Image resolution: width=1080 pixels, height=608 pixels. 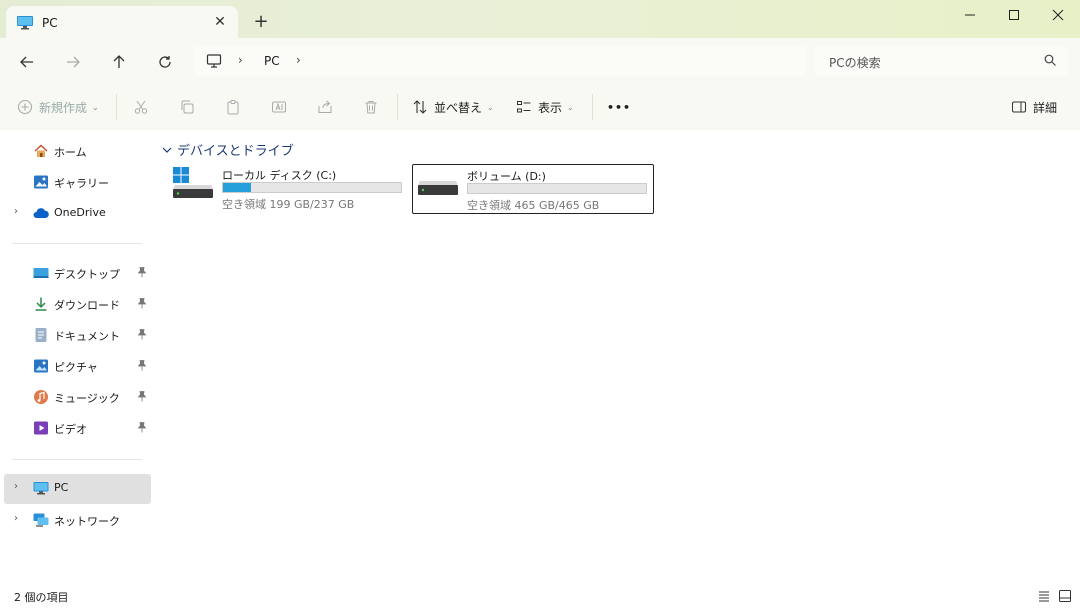 I want to click on sidebar-item-network: › ネットワーク, so click(x=77, y=520).